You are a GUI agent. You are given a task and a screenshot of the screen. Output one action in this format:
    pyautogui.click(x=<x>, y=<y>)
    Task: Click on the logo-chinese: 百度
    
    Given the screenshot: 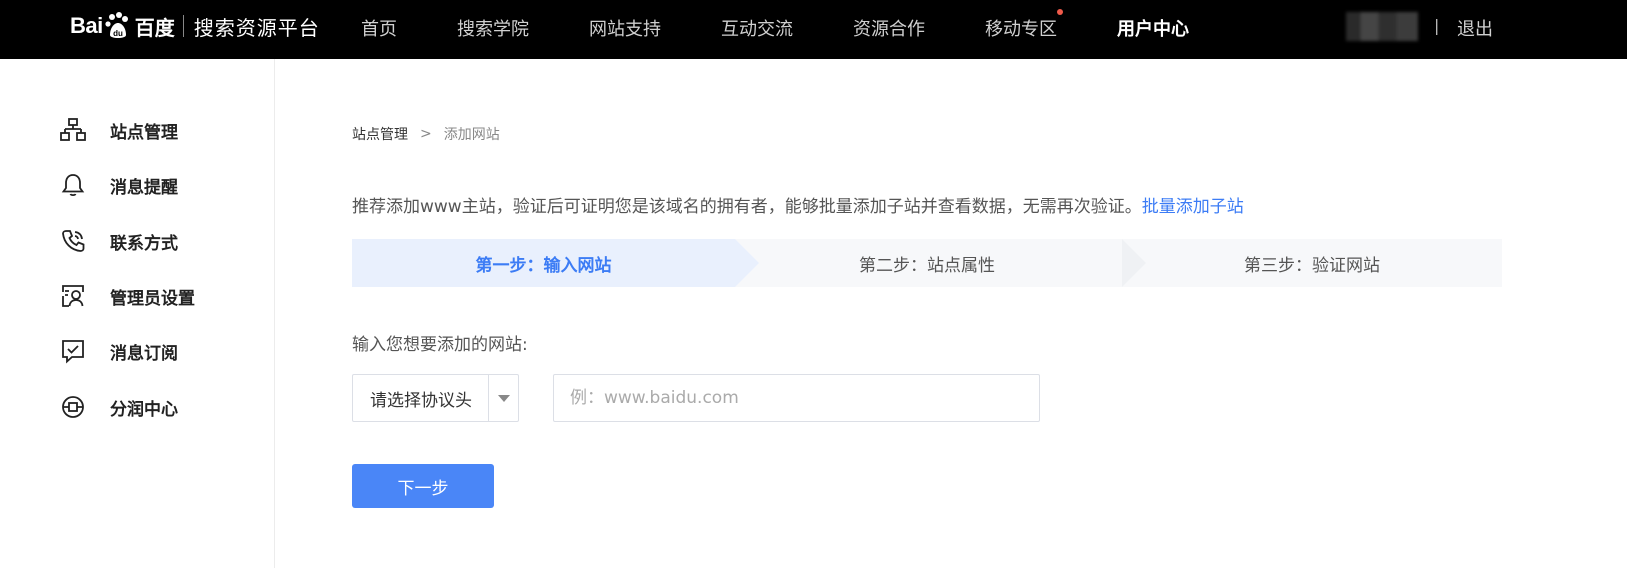 What is the action you would take?
    pyautogui.click(x=154, y=27)
    